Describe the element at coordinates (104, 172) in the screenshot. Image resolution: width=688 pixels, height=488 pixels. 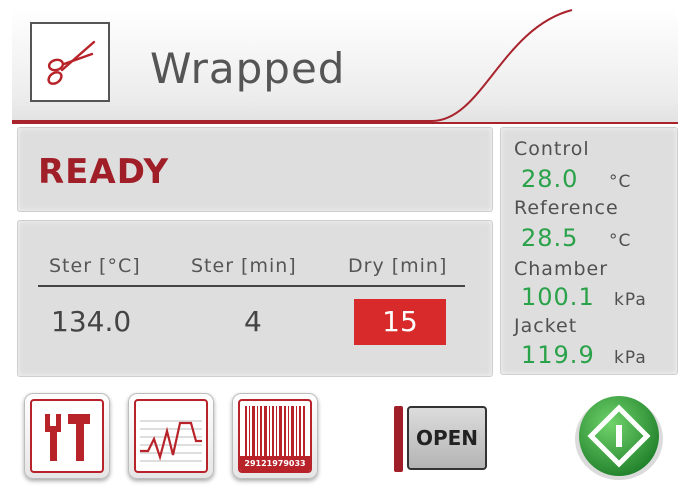
I see `status-text: READY` at that location.